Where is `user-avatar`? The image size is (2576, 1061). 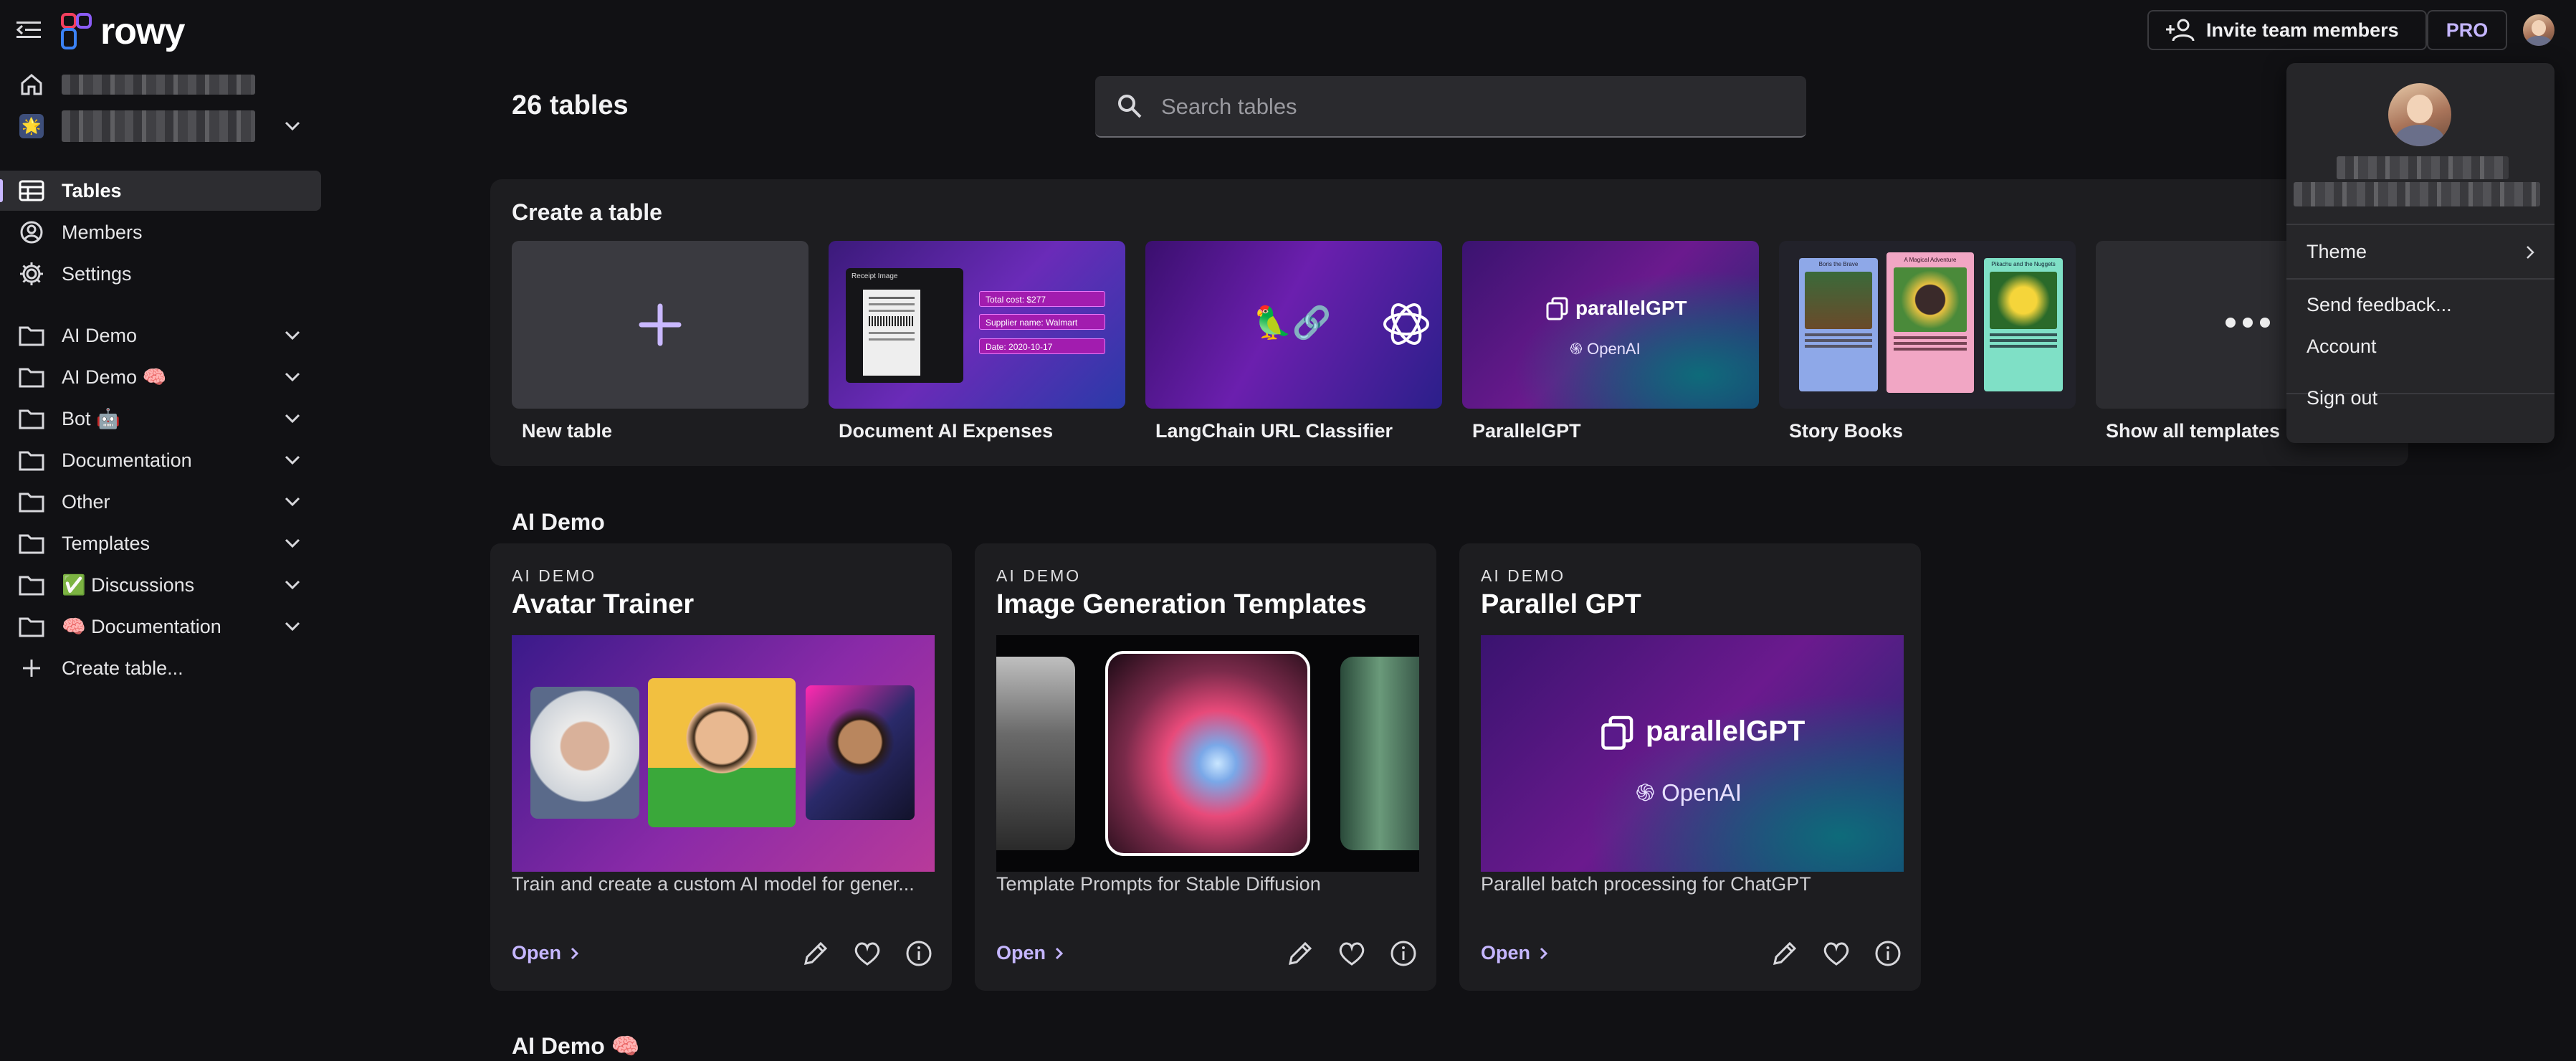
user-avatar is located at coordinates (2538, 30).